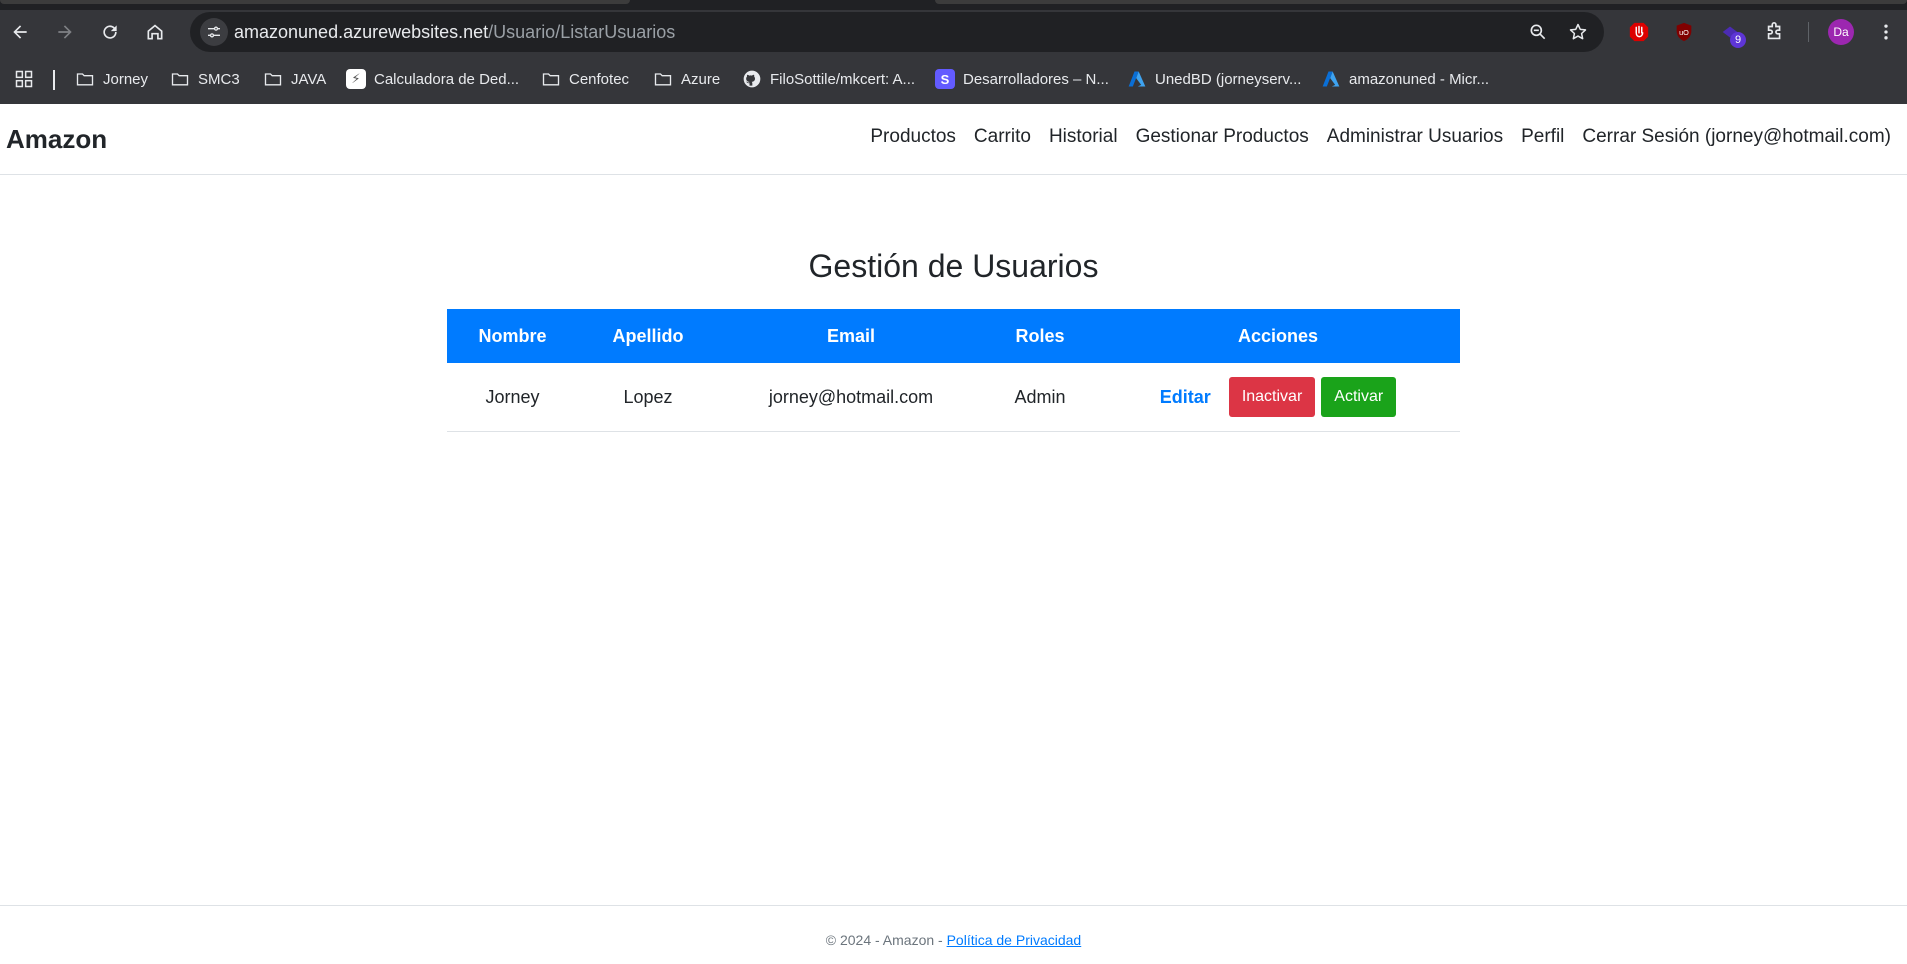  What do you see at coordinates (953, 266) in the screenshot?
I see `page-title: Gestión de Usuarios` at bounding box center [953, 266].